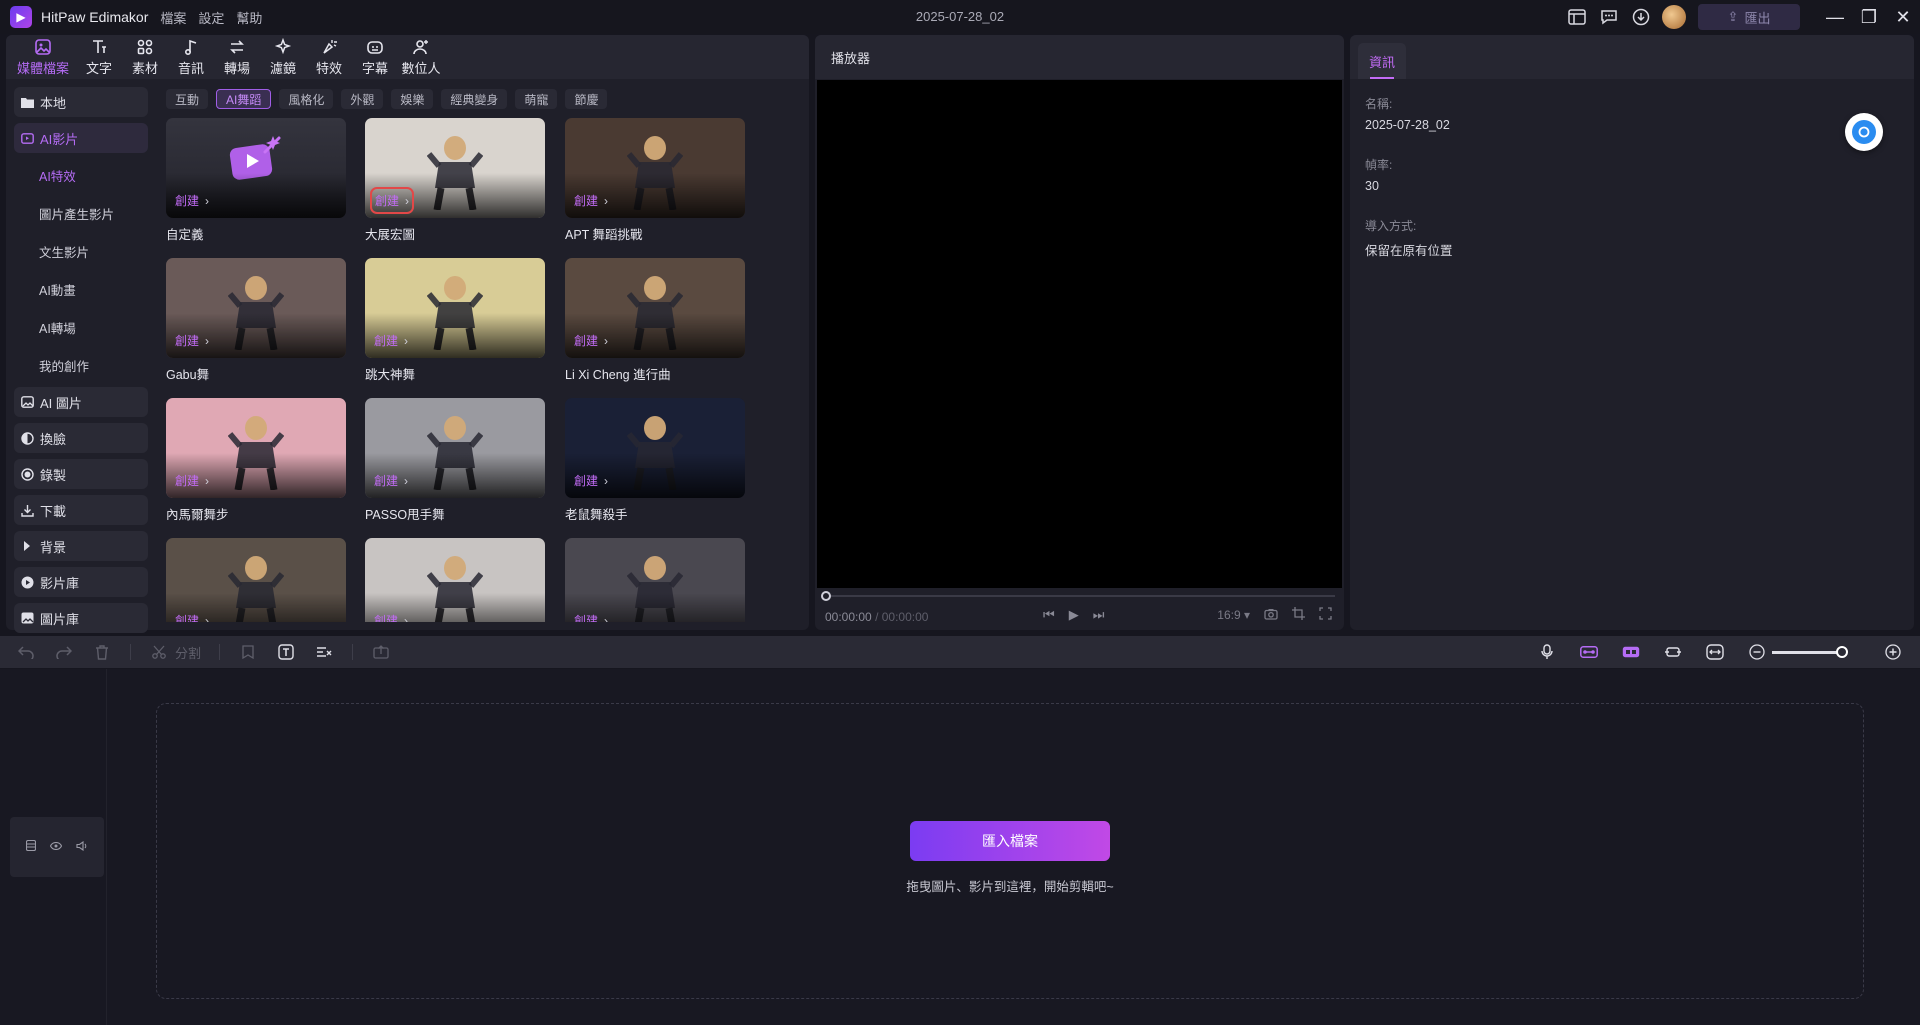 The image size is (1920, 1025). Describe the element at coordinates (324, 652) in the screenshot. I see `auto-subtitle-icon` at that location.